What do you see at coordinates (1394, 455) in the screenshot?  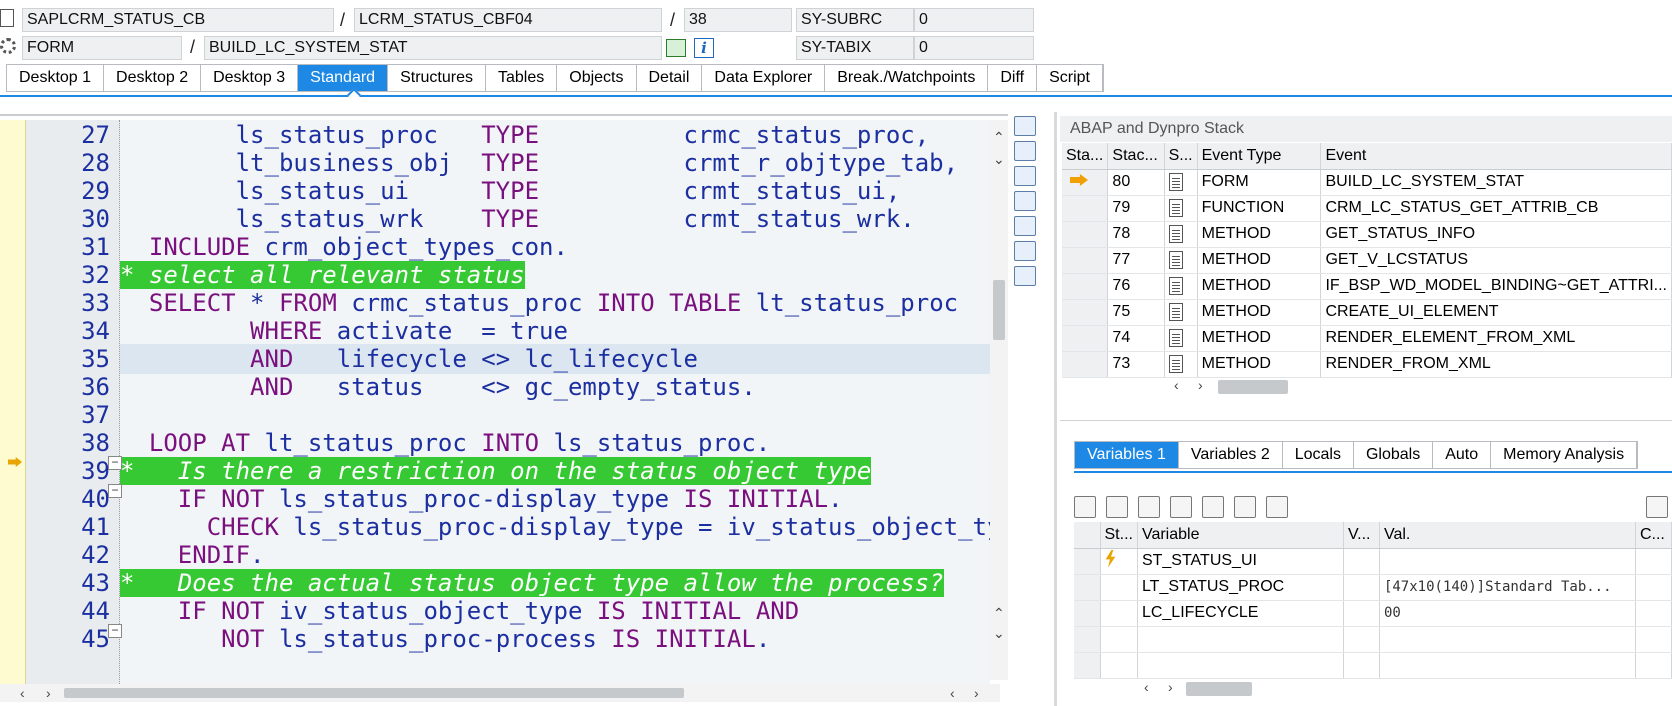 I see `vartab-globals: Globals` at bounding box center [1394, 455].